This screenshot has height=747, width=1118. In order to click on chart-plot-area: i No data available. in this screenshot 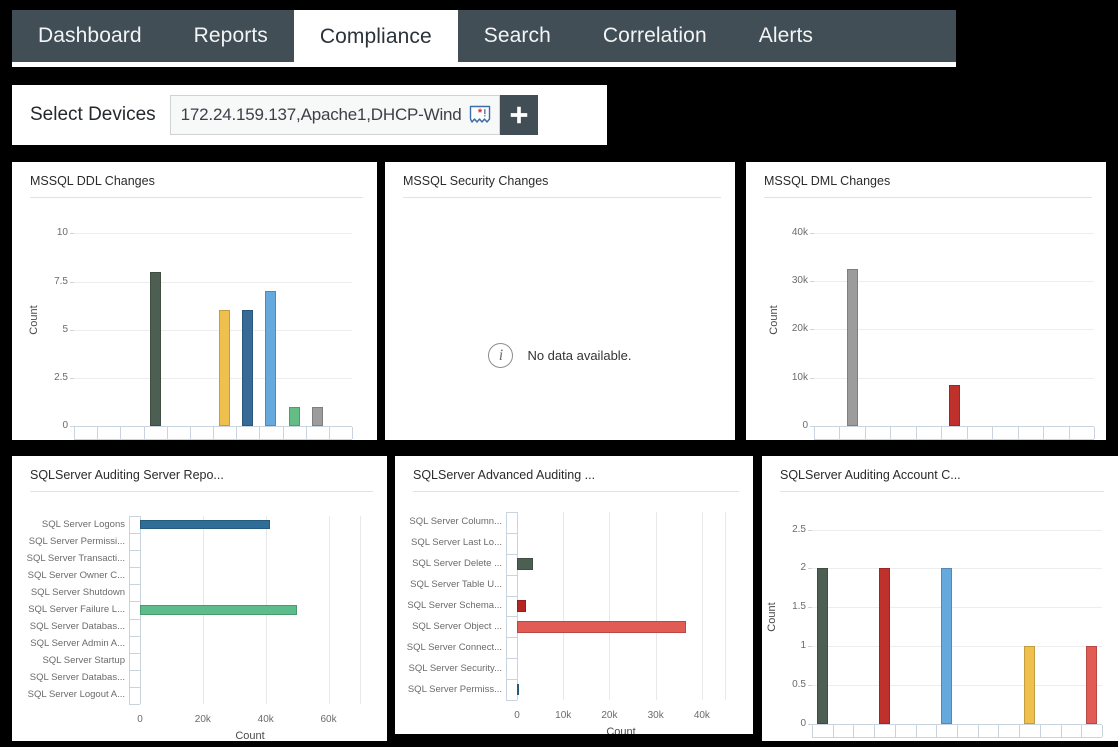, I will do `click(560, 319)`.